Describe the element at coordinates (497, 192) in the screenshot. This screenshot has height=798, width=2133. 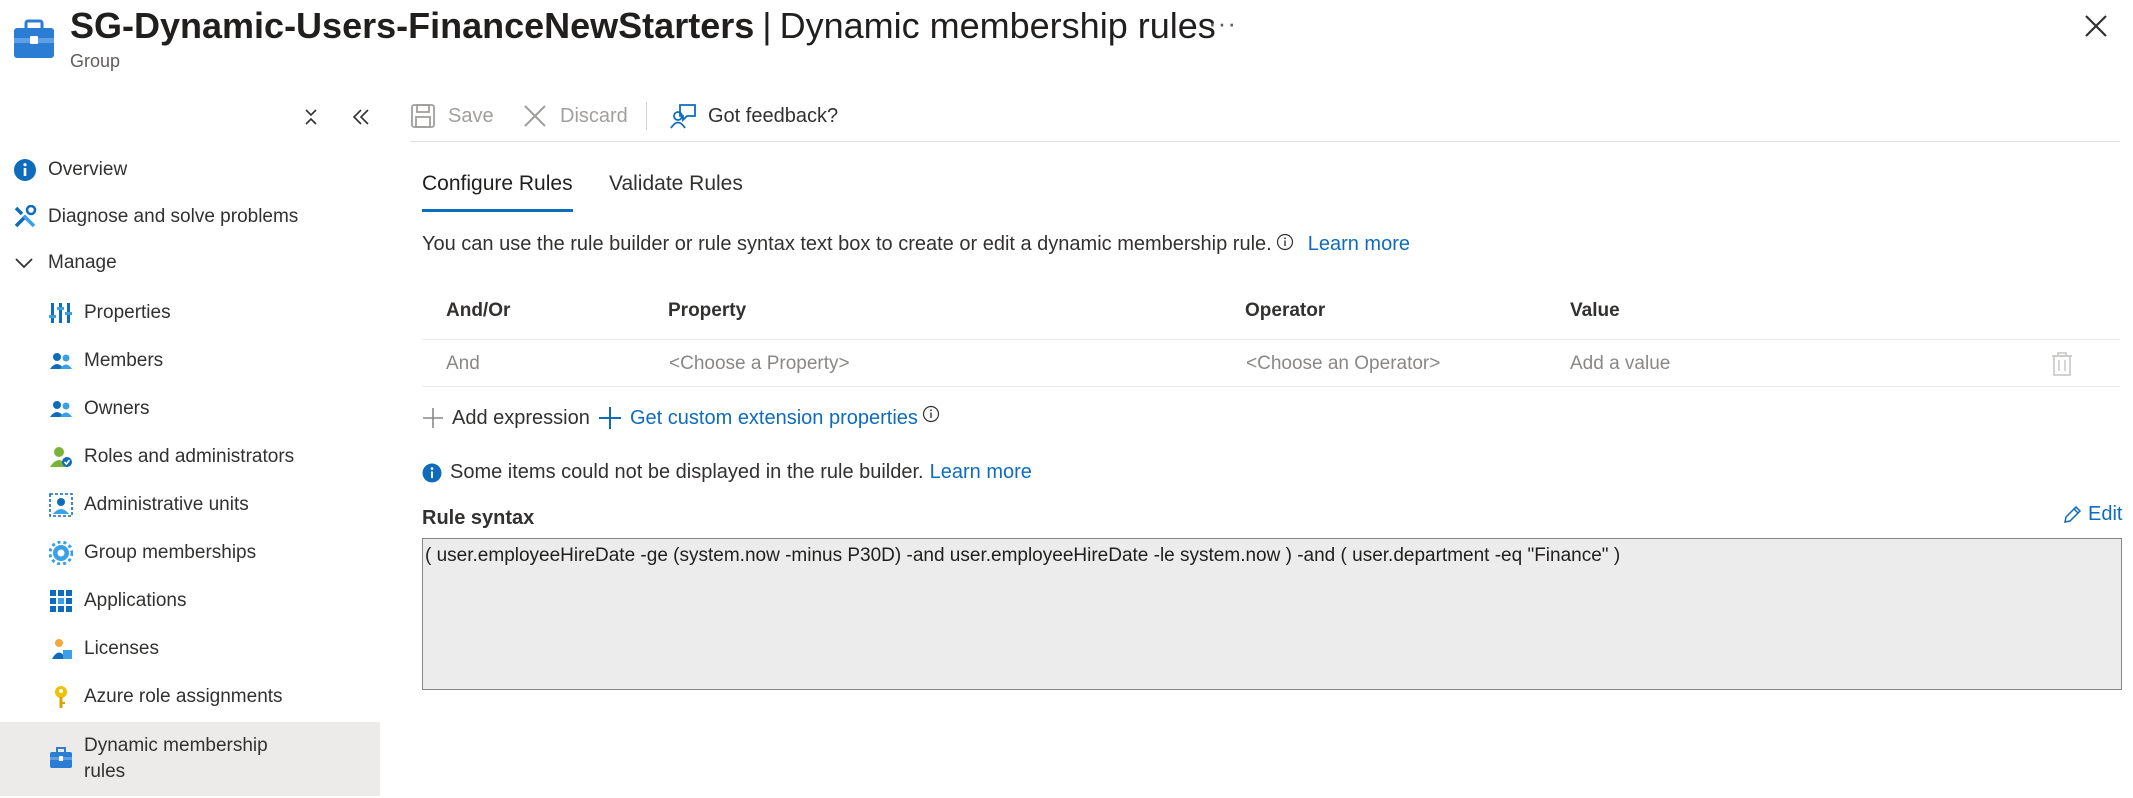
I see `tab-configure-rules: Configure Rules` at that location.